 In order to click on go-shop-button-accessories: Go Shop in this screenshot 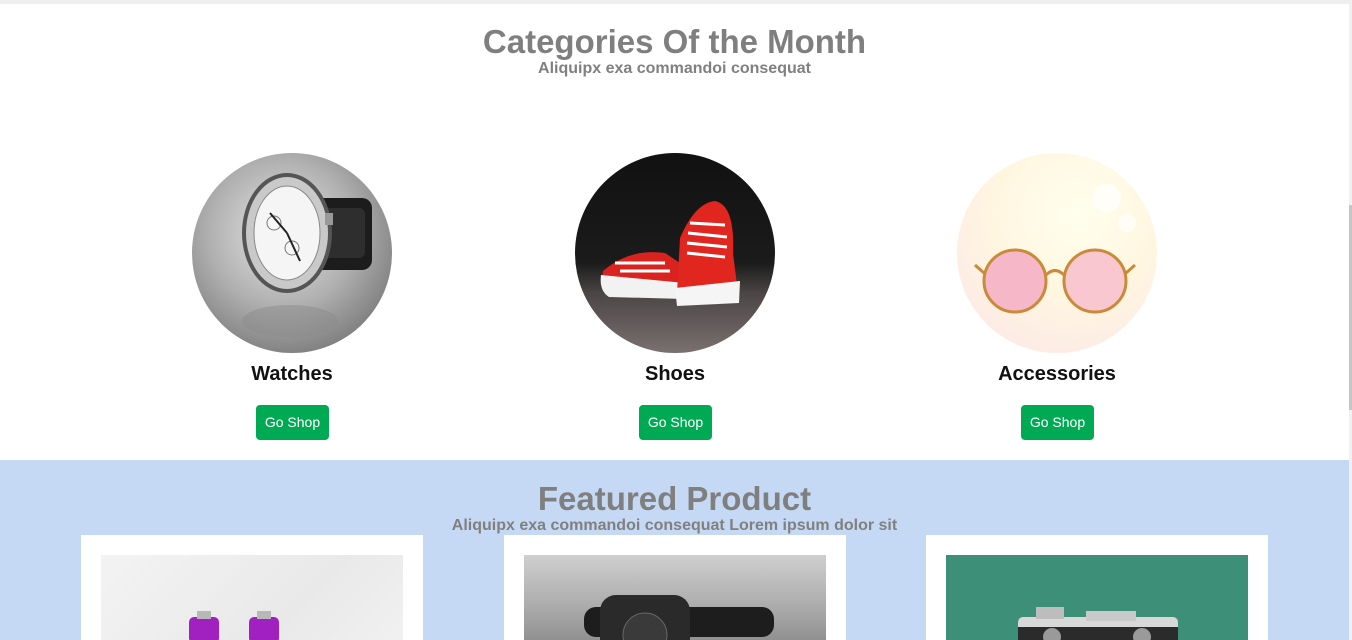, I will do `click(1057, 422)`.